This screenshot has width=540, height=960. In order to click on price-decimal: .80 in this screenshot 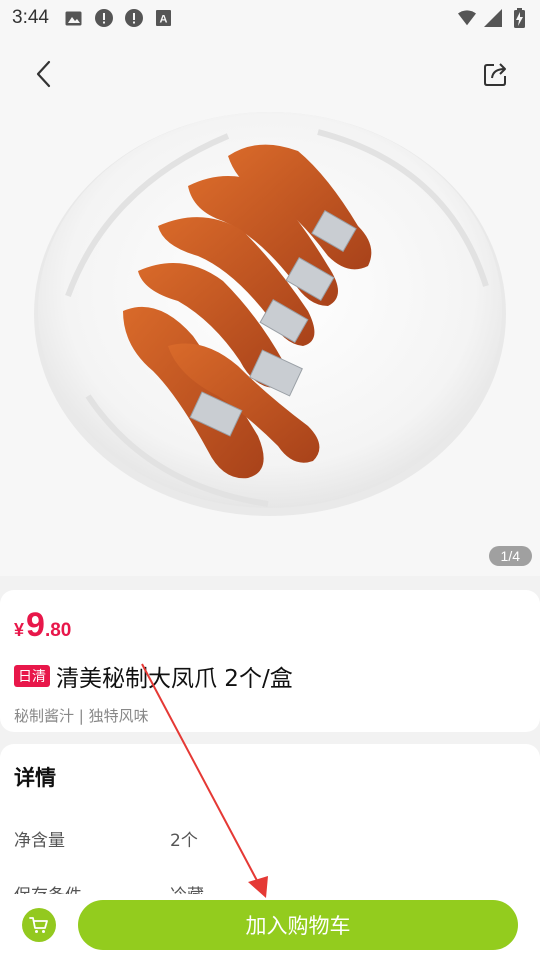, I will do `click(58, 630)`.